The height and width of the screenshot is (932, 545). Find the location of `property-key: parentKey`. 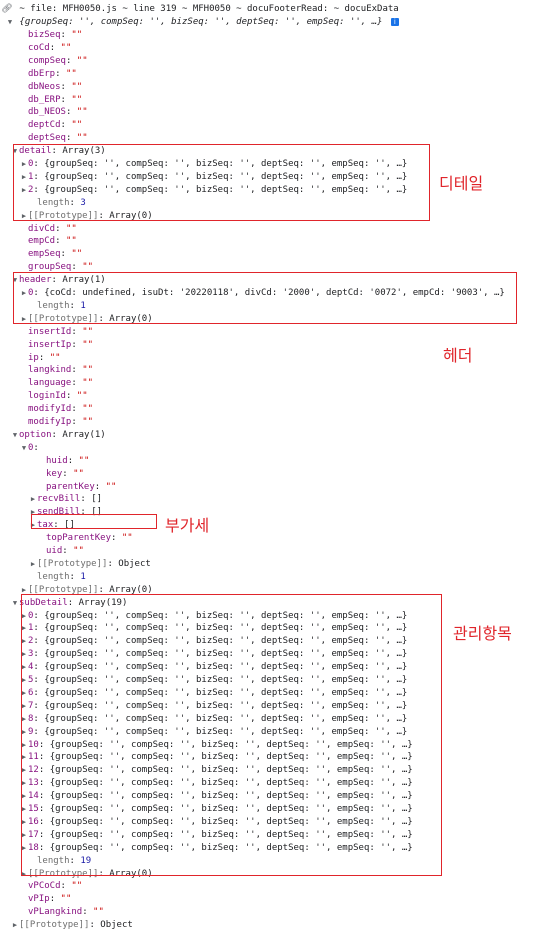

property-key: parentKey is located at coordinates (70, 486).